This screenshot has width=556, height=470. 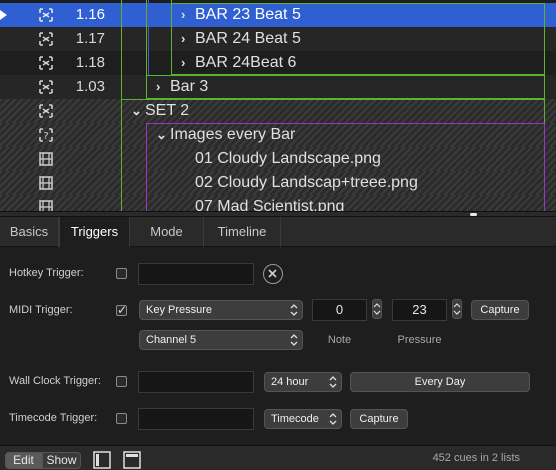 I want to click on cue-name: 07 Mad Scientist.png, so click(x=270, y=204).